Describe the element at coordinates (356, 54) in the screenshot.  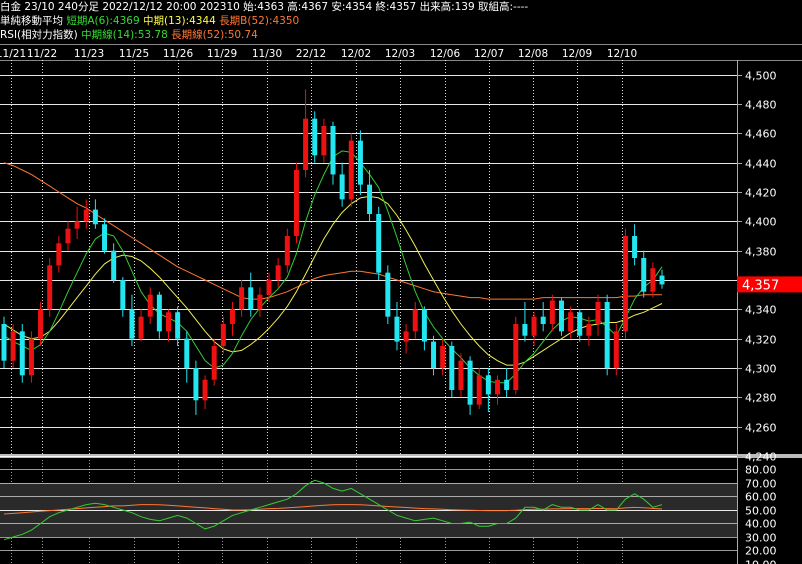
I see `date-tick-label: 12/02` at that location.